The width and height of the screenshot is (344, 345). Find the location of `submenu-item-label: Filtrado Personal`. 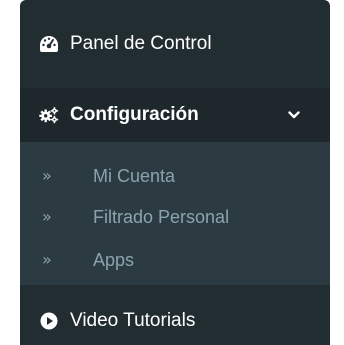

submenu-item-label: Filtrado Personal is located at coordinates (161, 216).